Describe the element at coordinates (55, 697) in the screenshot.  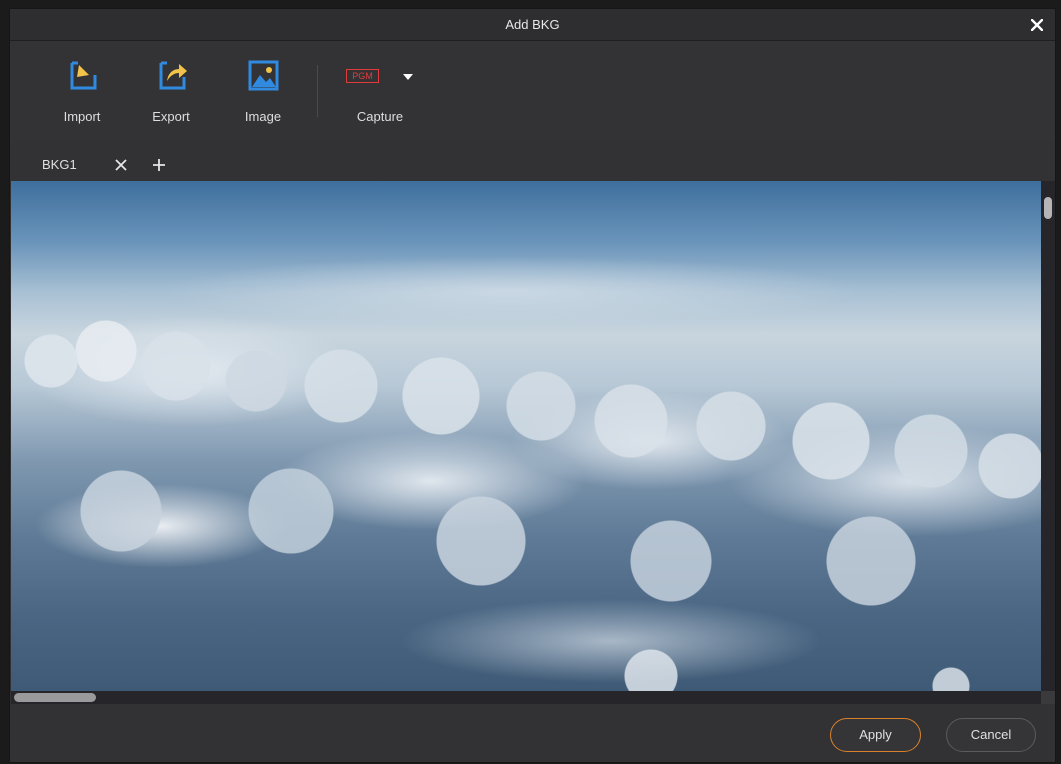
I see `horizontal-scroll-thumb` at that location.